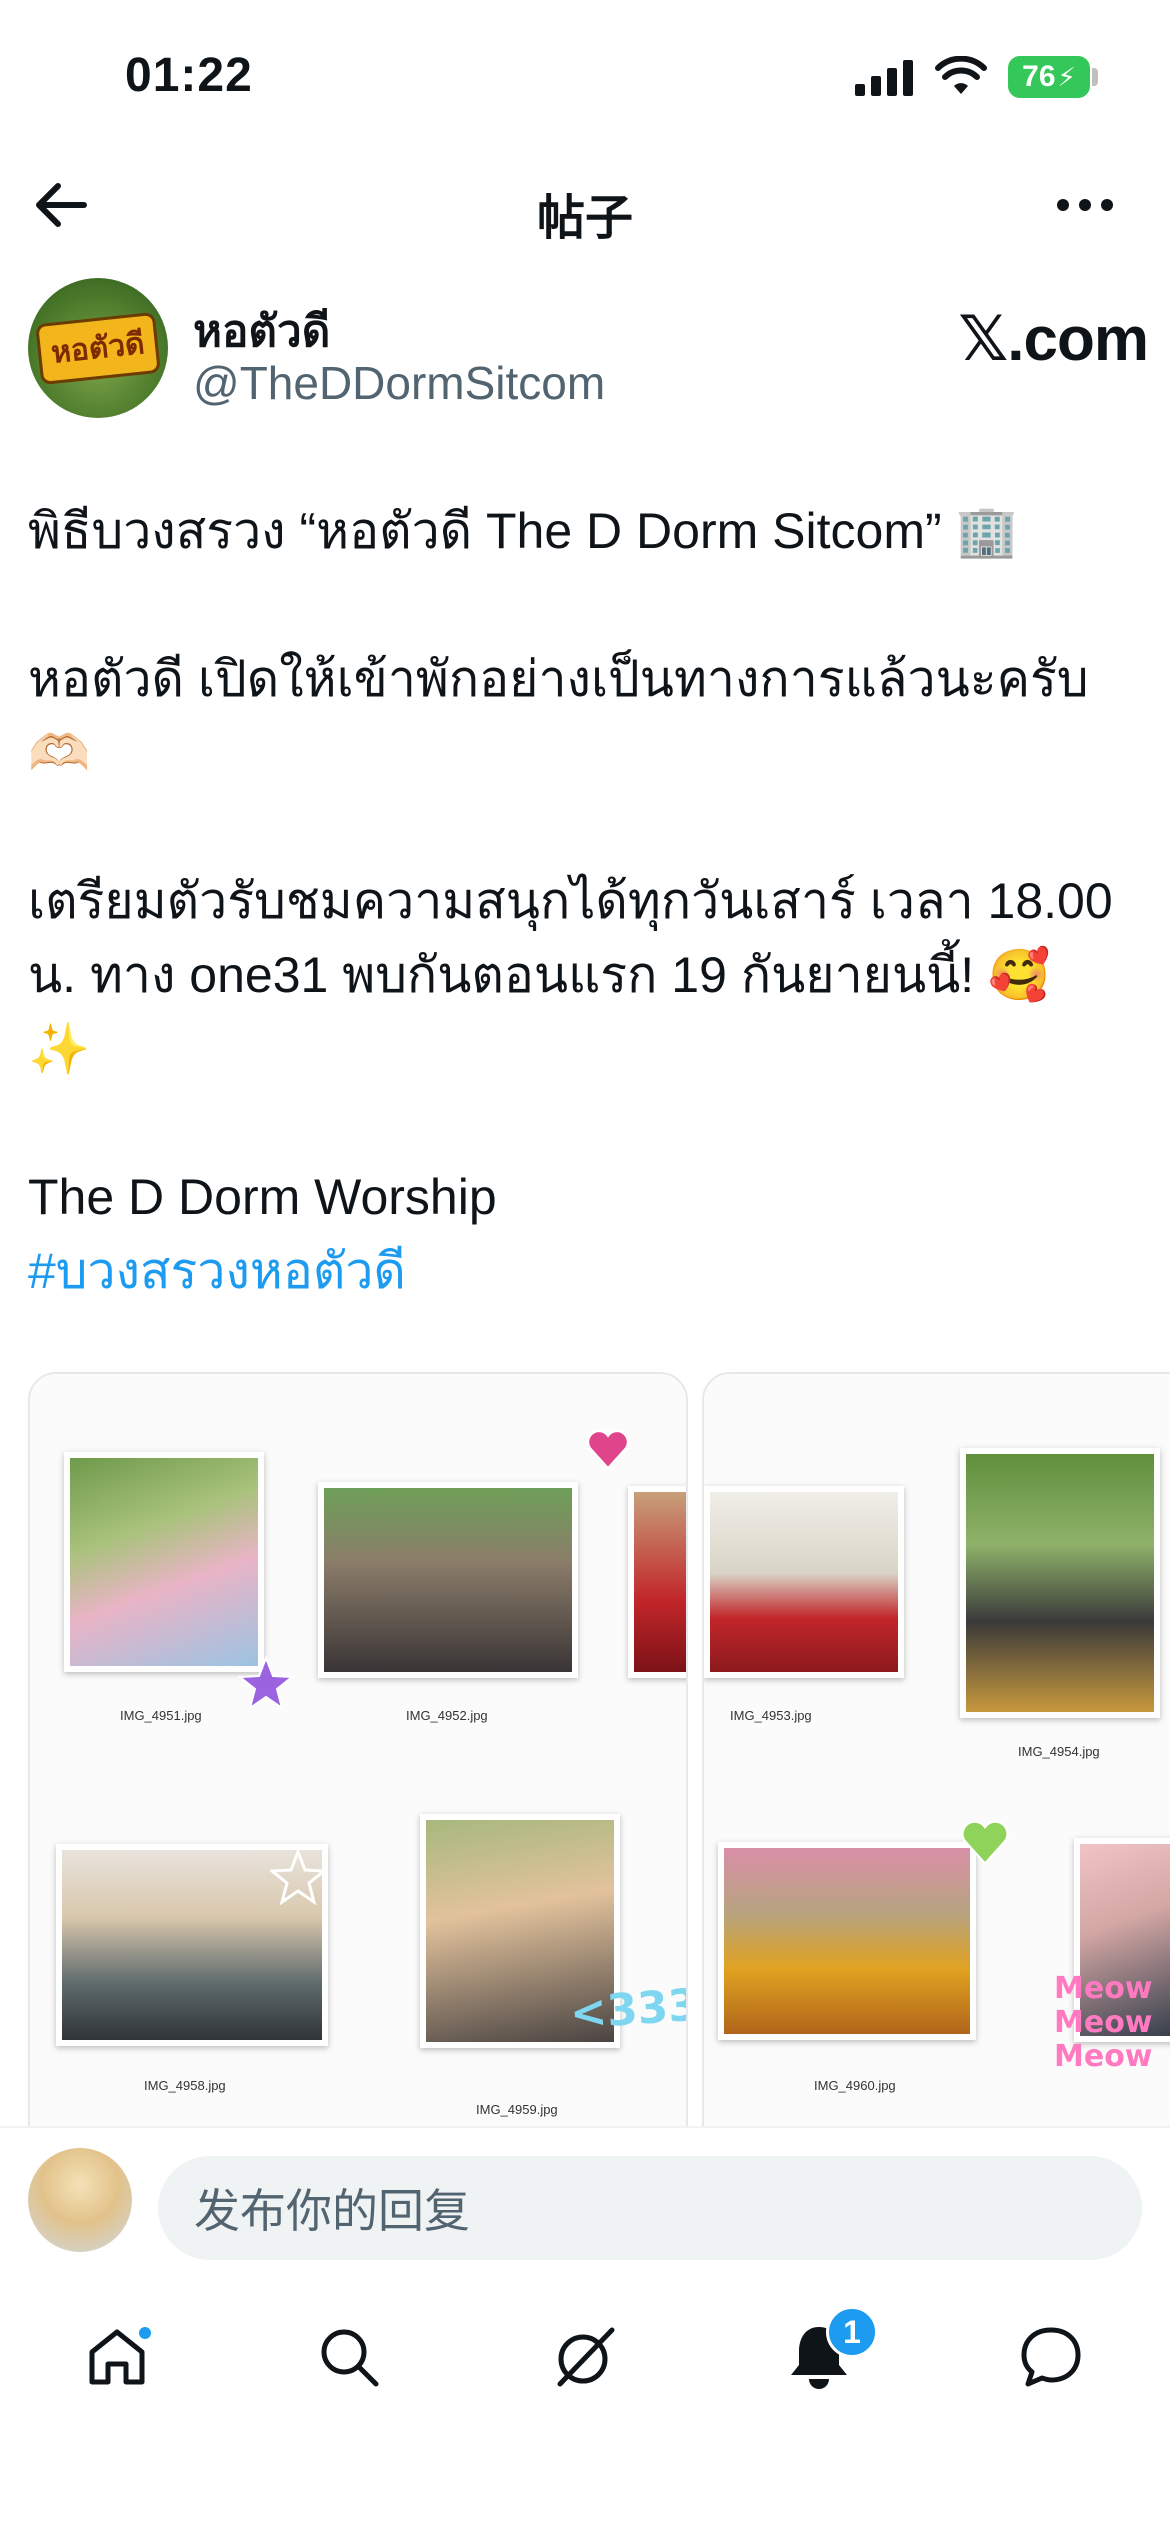 This screenshot has height=2532, width=1170. I want to click on reply-bar: 发布你的回复, so click(585, 2201).